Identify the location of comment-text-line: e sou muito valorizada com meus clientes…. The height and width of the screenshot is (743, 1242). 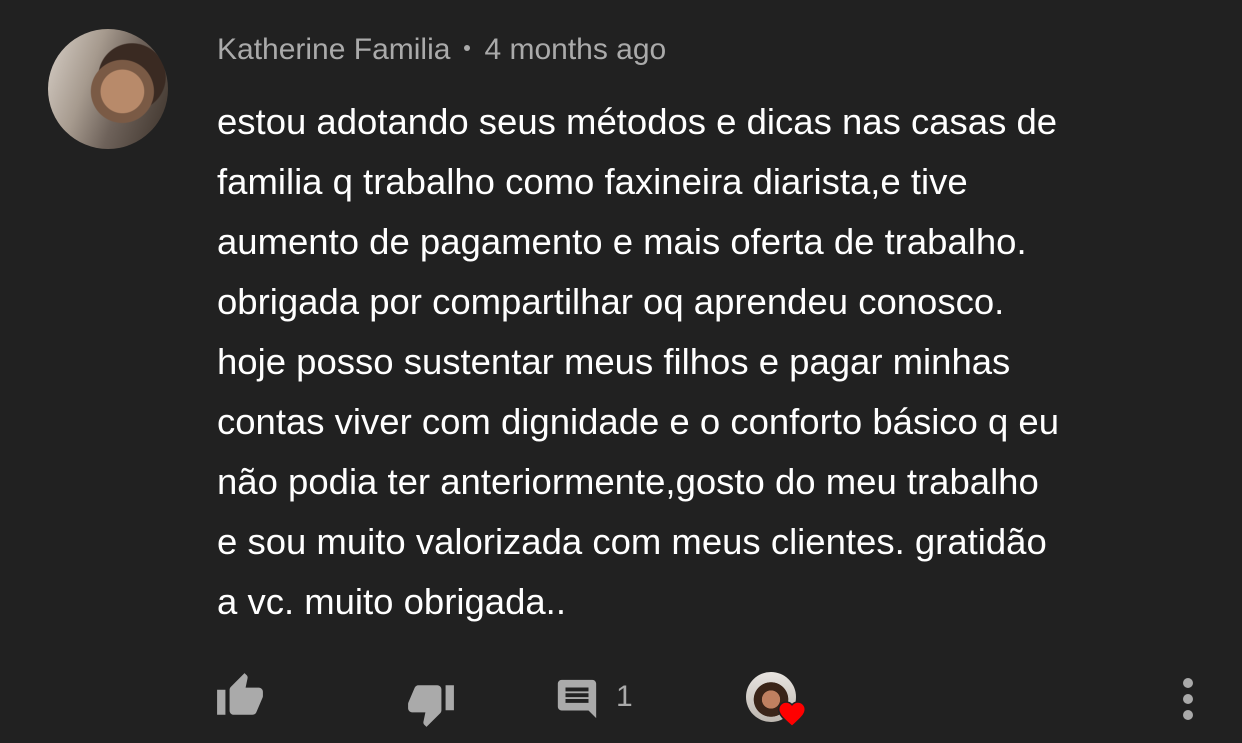
(632, 541).